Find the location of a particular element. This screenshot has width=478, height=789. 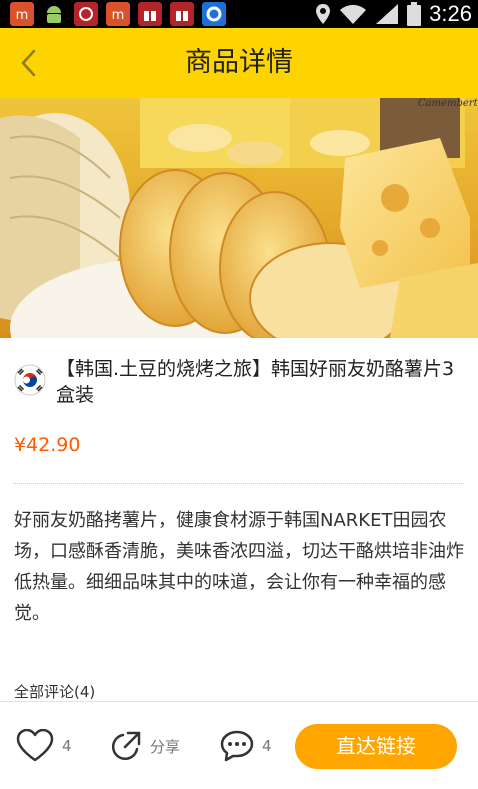

page-title: 商品详情 is located at coordinates (239, 62).